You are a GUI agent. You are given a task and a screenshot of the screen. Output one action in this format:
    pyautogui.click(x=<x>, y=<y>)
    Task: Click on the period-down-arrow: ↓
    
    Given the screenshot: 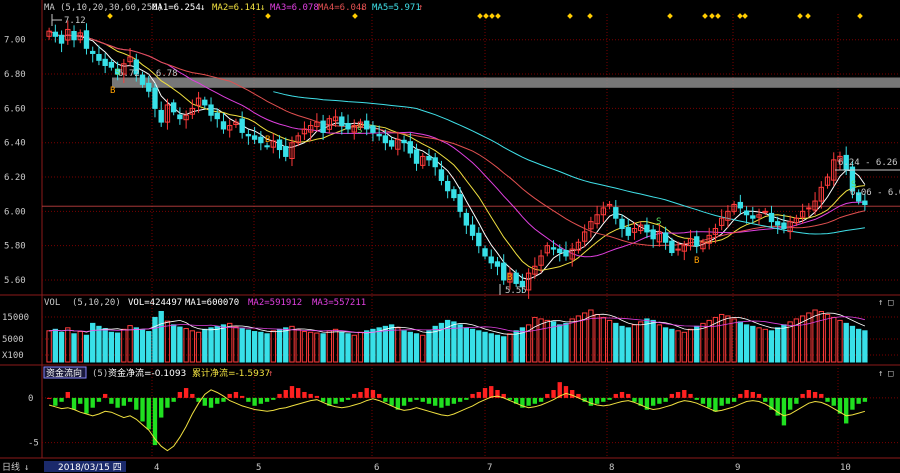 What is the action you would take?
    pyautogui.click(x=26, y=468)
    